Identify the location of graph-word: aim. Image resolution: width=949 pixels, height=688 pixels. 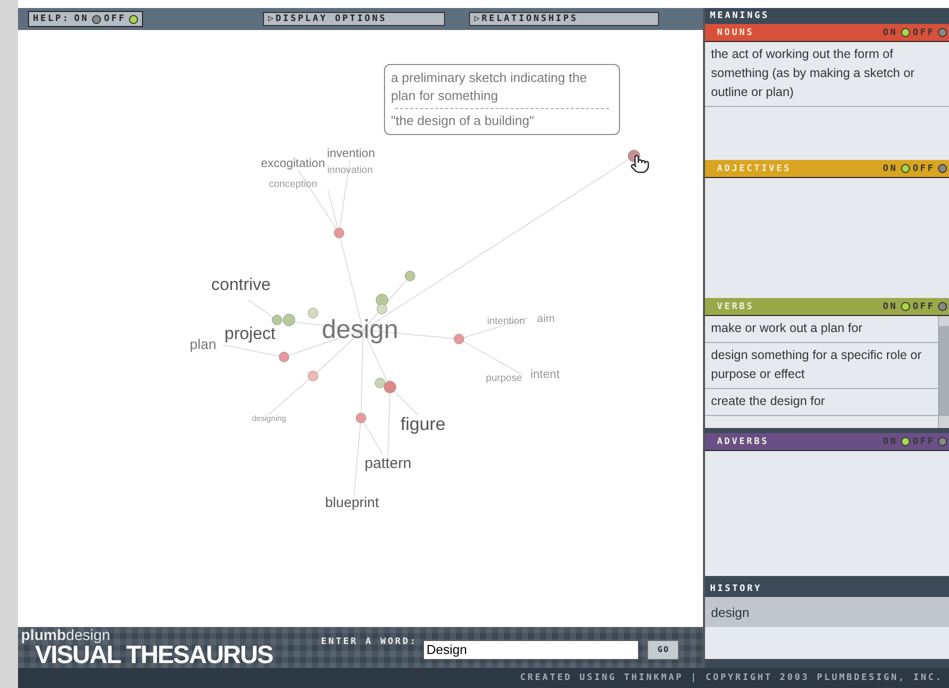
(546, 319).